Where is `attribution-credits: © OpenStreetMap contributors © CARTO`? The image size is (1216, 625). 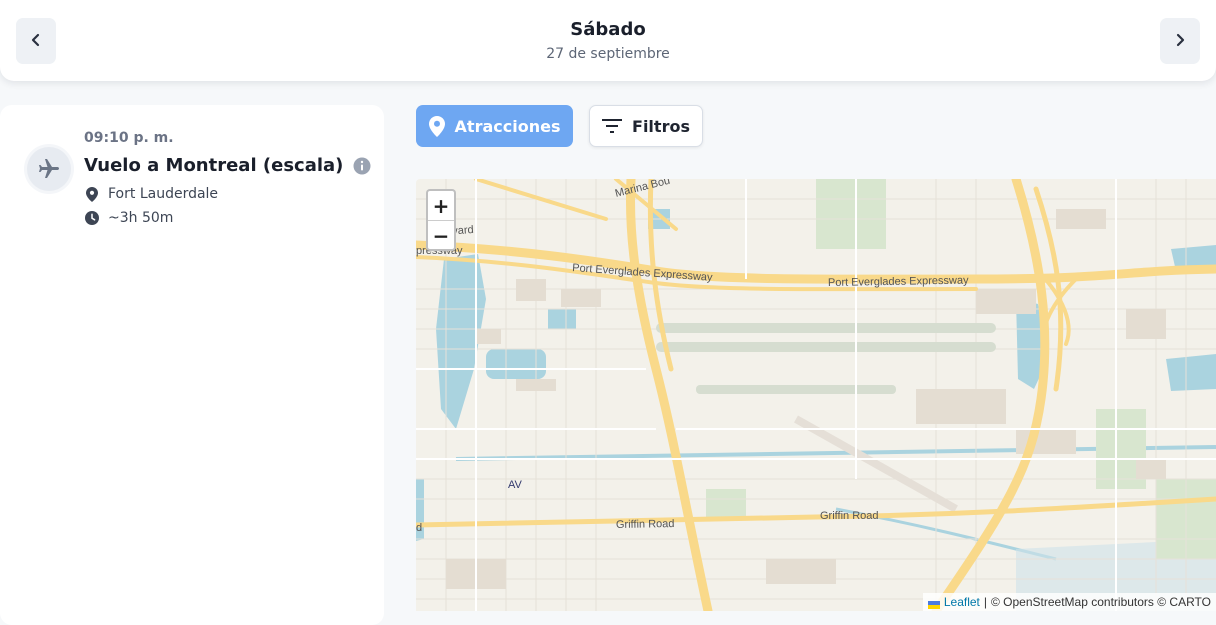
attribution-credits: © OpenStreetMap contributors © CARTO is located at coordinates (1101, 602).